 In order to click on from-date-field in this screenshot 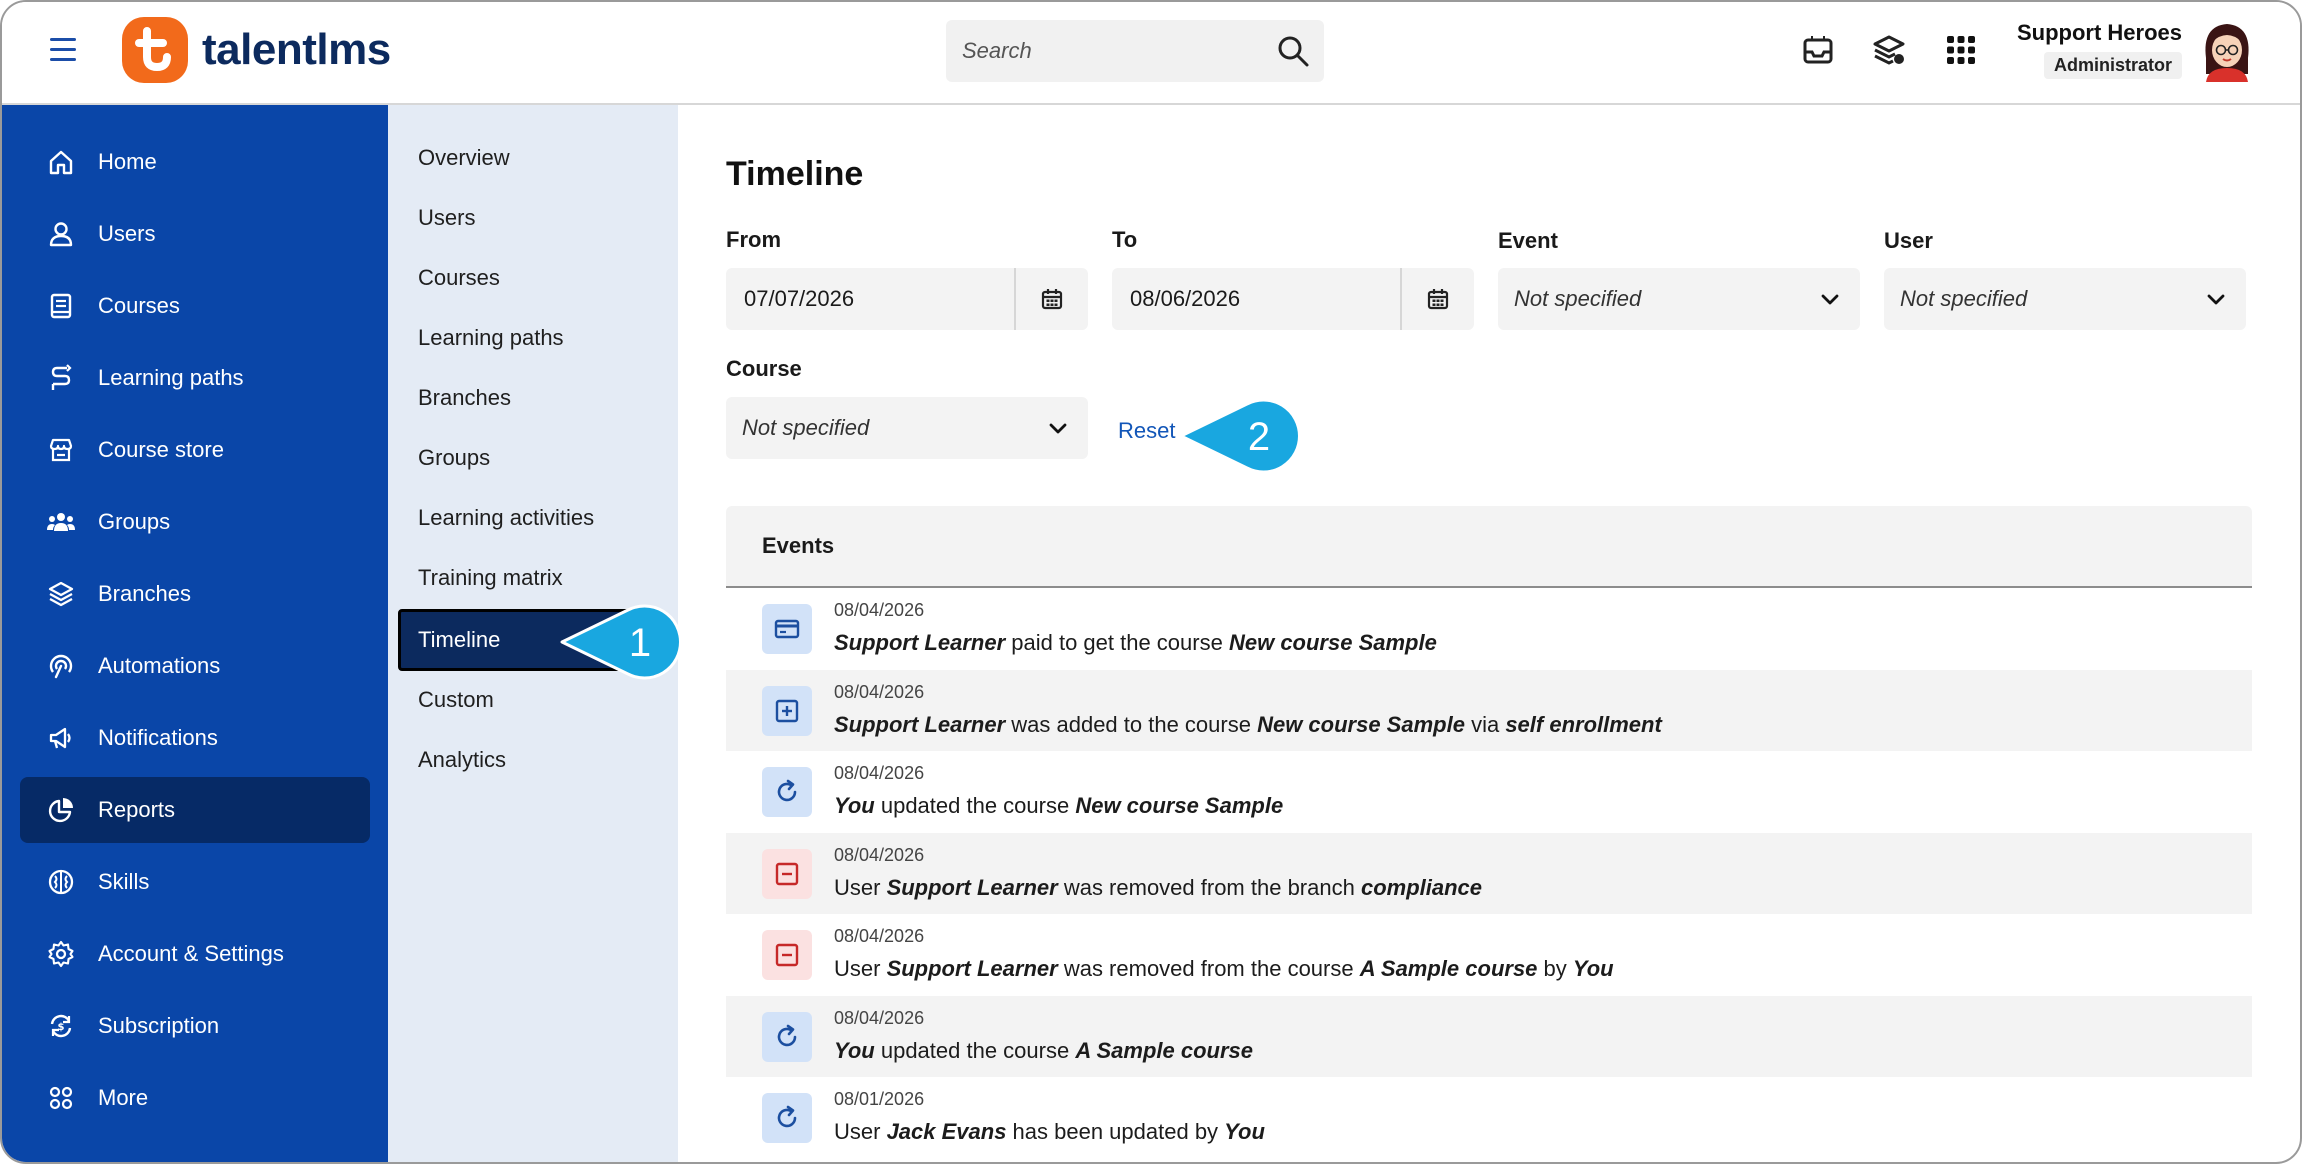, I will do `click(907, 299)`.